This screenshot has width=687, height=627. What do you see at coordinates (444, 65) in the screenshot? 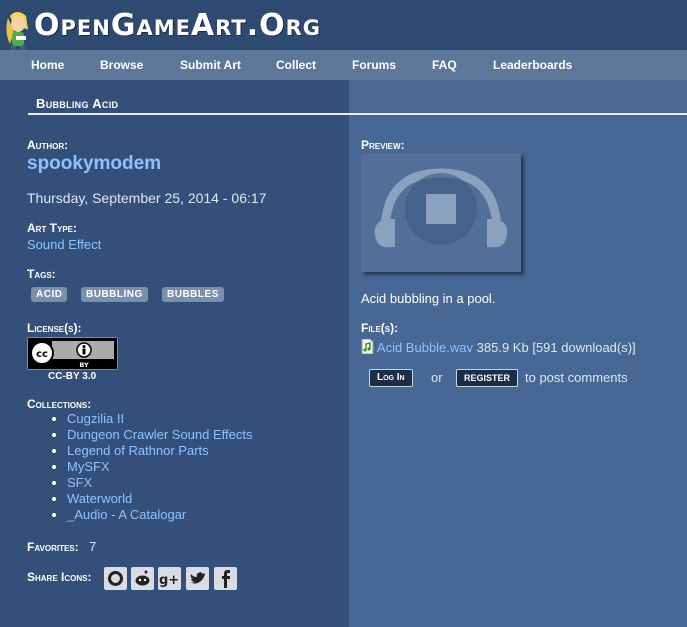
I see `nav-faq: FAQ` at bounding box center [444, 65].